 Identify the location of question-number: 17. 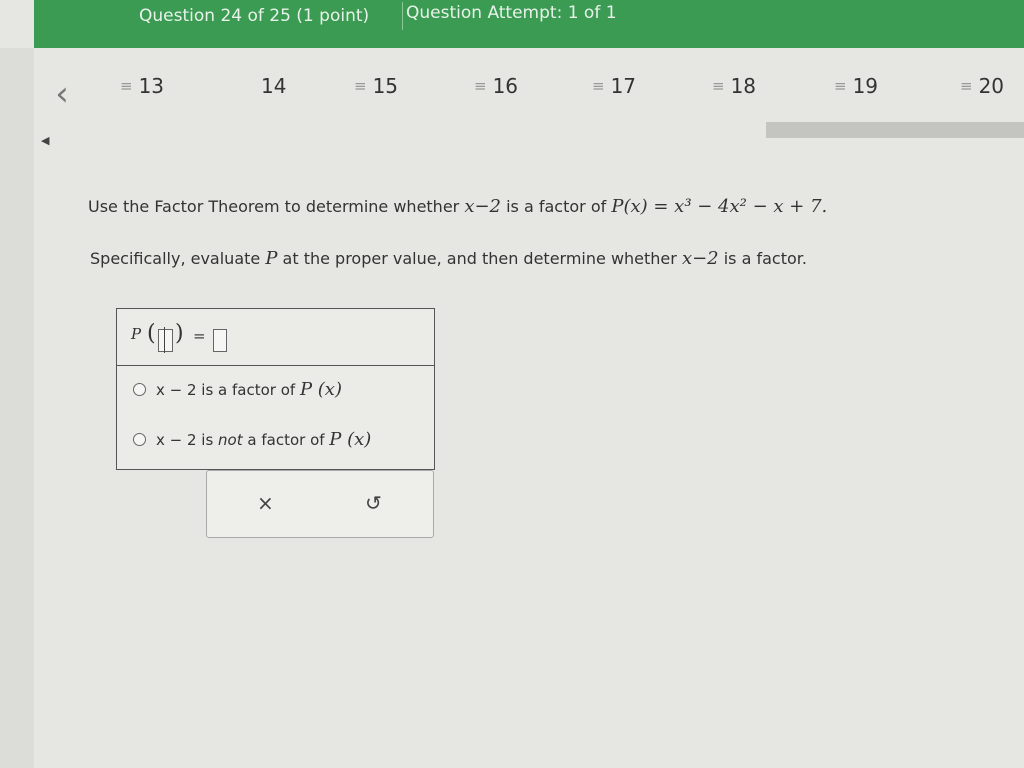
(623, 86).